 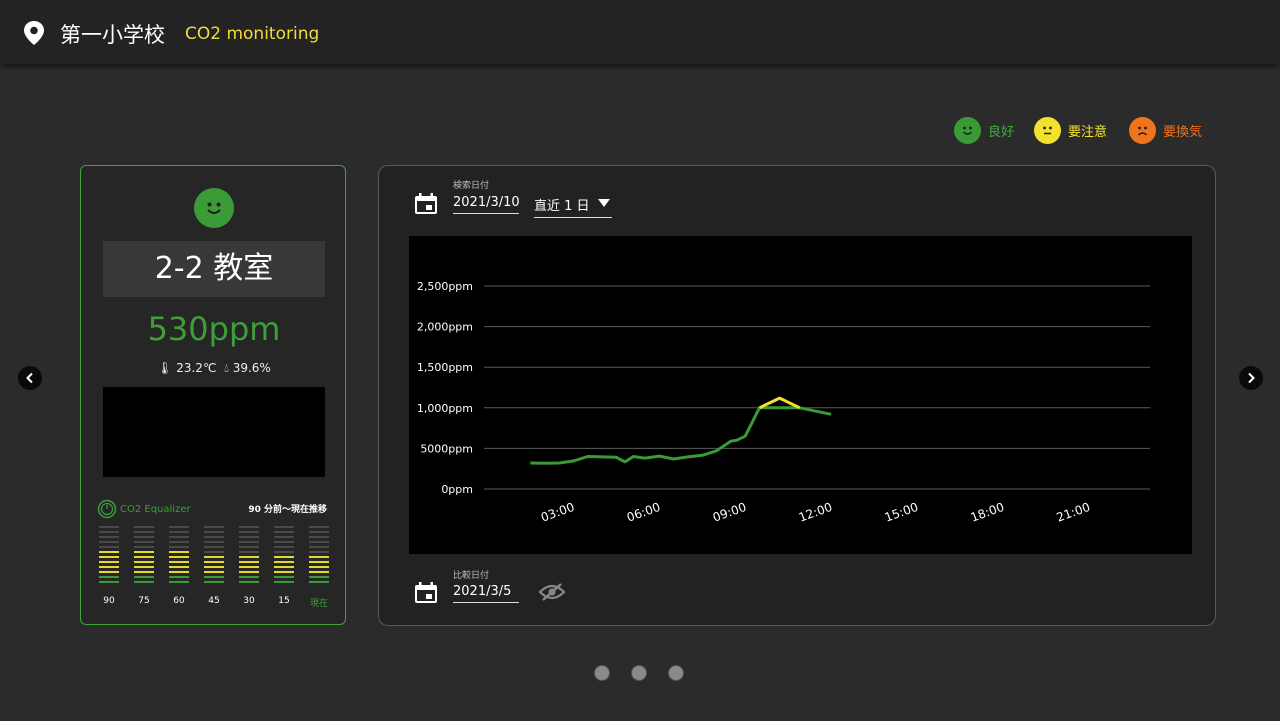 What do you see at coordinates (34, 33) in the screenshot?
I see `location-pin-icon` at bounding box center [34, 33].